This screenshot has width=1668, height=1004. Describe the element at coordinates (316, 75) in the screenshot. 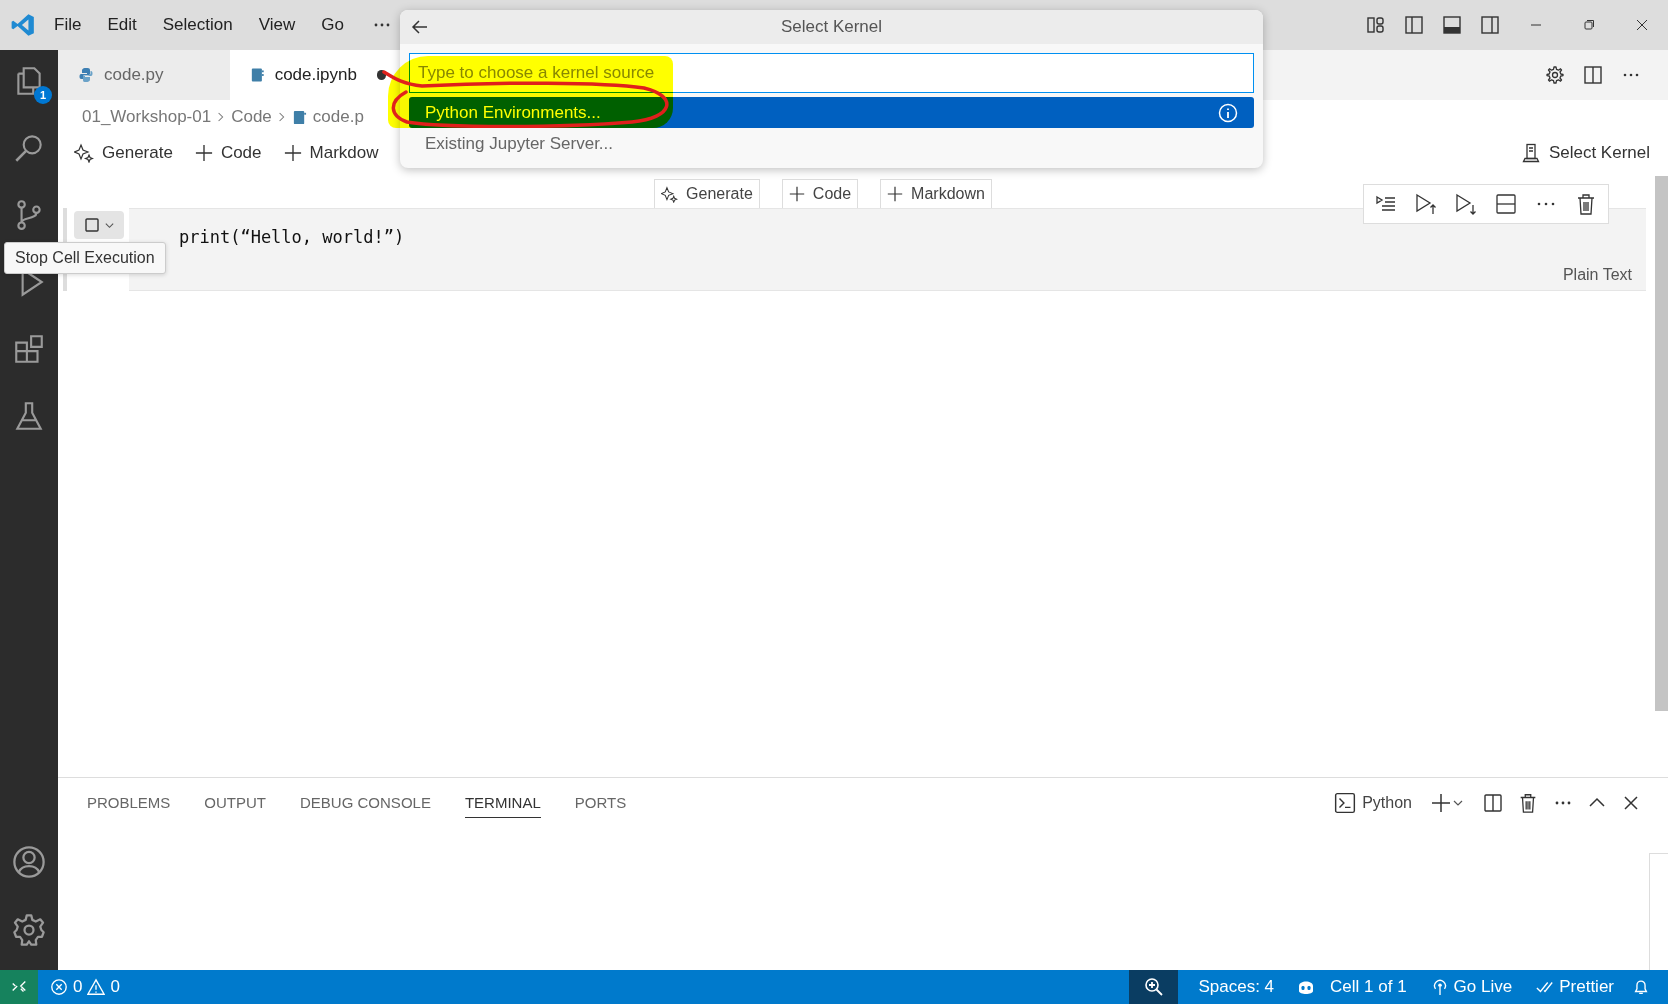

I see `editor-tab: code.ipynb` at that location.